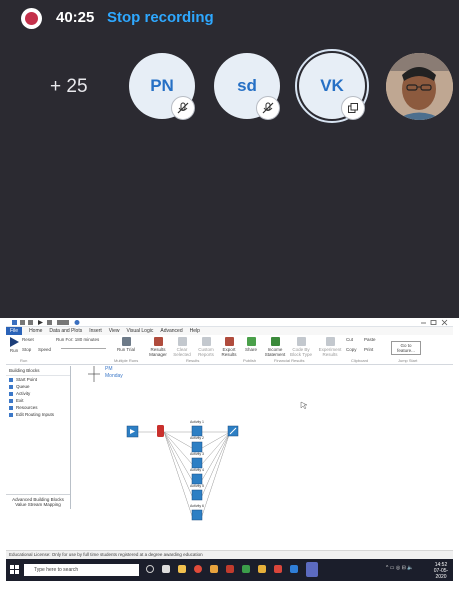 Image resolution: width=459 pixels, height=595 pixels. Describe the element at coordinates (158, 347) in the screenshot. I see `results-manager-button: Results Manager` at that location.